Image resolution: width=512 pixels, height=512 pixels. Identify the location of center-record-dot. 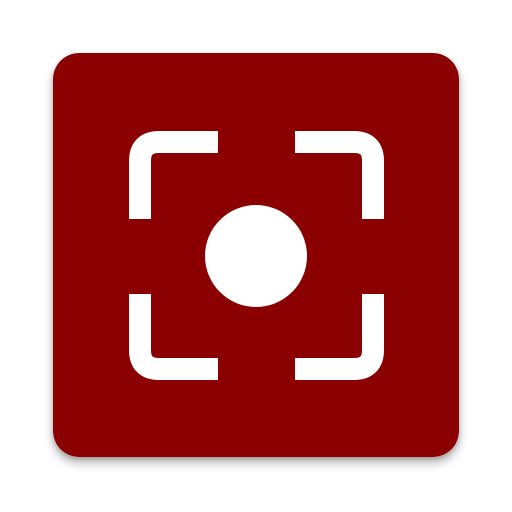
(256, 256).